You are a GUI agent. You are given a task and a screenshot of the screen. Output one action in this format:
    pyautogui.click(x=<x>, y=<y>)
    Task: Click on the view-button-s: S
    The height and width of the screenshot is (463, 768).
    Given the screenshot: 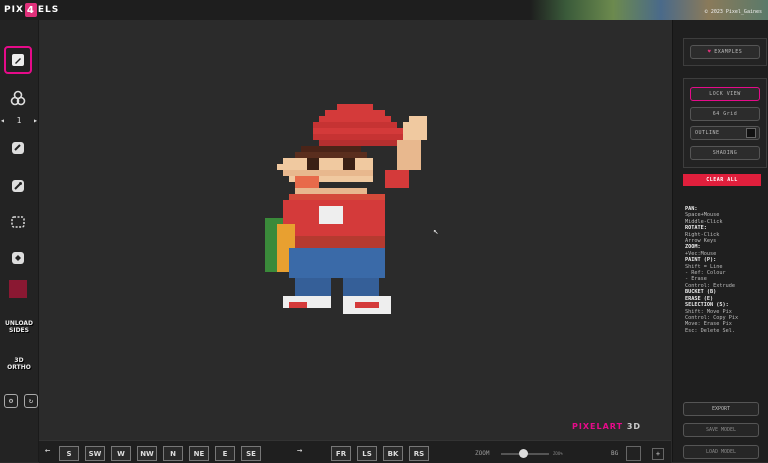 What is the action you would take?
    pyautogui.click(x=69, y=453)
    